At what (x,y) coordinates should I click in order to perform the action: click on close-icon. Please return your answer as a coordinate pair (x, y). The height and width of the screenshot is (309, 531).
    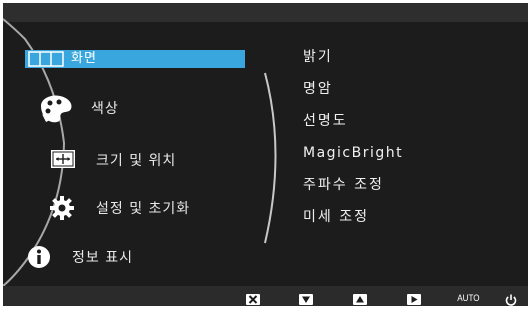
    Looking at the image, I should click on (253, 299).